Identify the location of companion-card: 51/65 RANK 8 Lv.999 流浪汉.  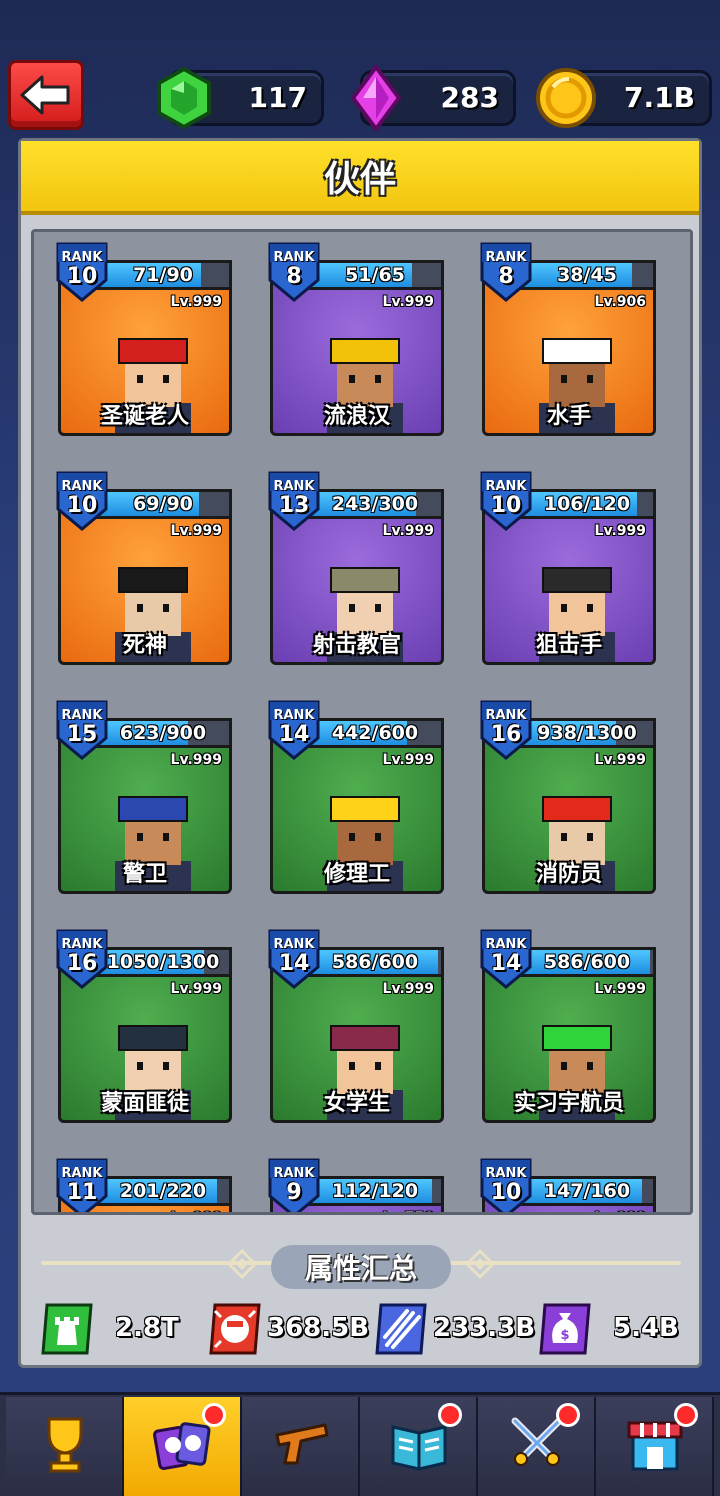
(355, 338).